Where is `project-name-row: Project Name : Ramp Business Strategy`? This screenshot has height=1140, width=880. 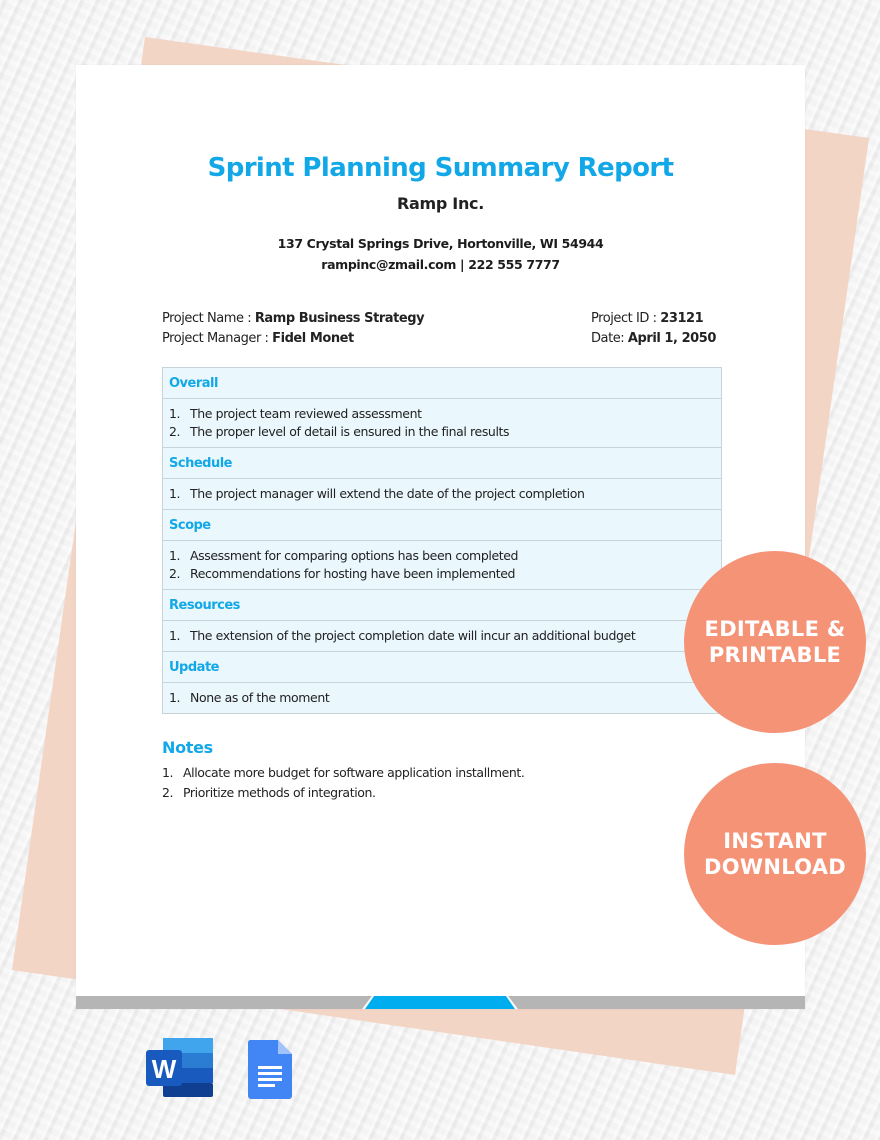 project-name-row: Project Name : Ramp Business Strategy is located at coordinates (293, 319).